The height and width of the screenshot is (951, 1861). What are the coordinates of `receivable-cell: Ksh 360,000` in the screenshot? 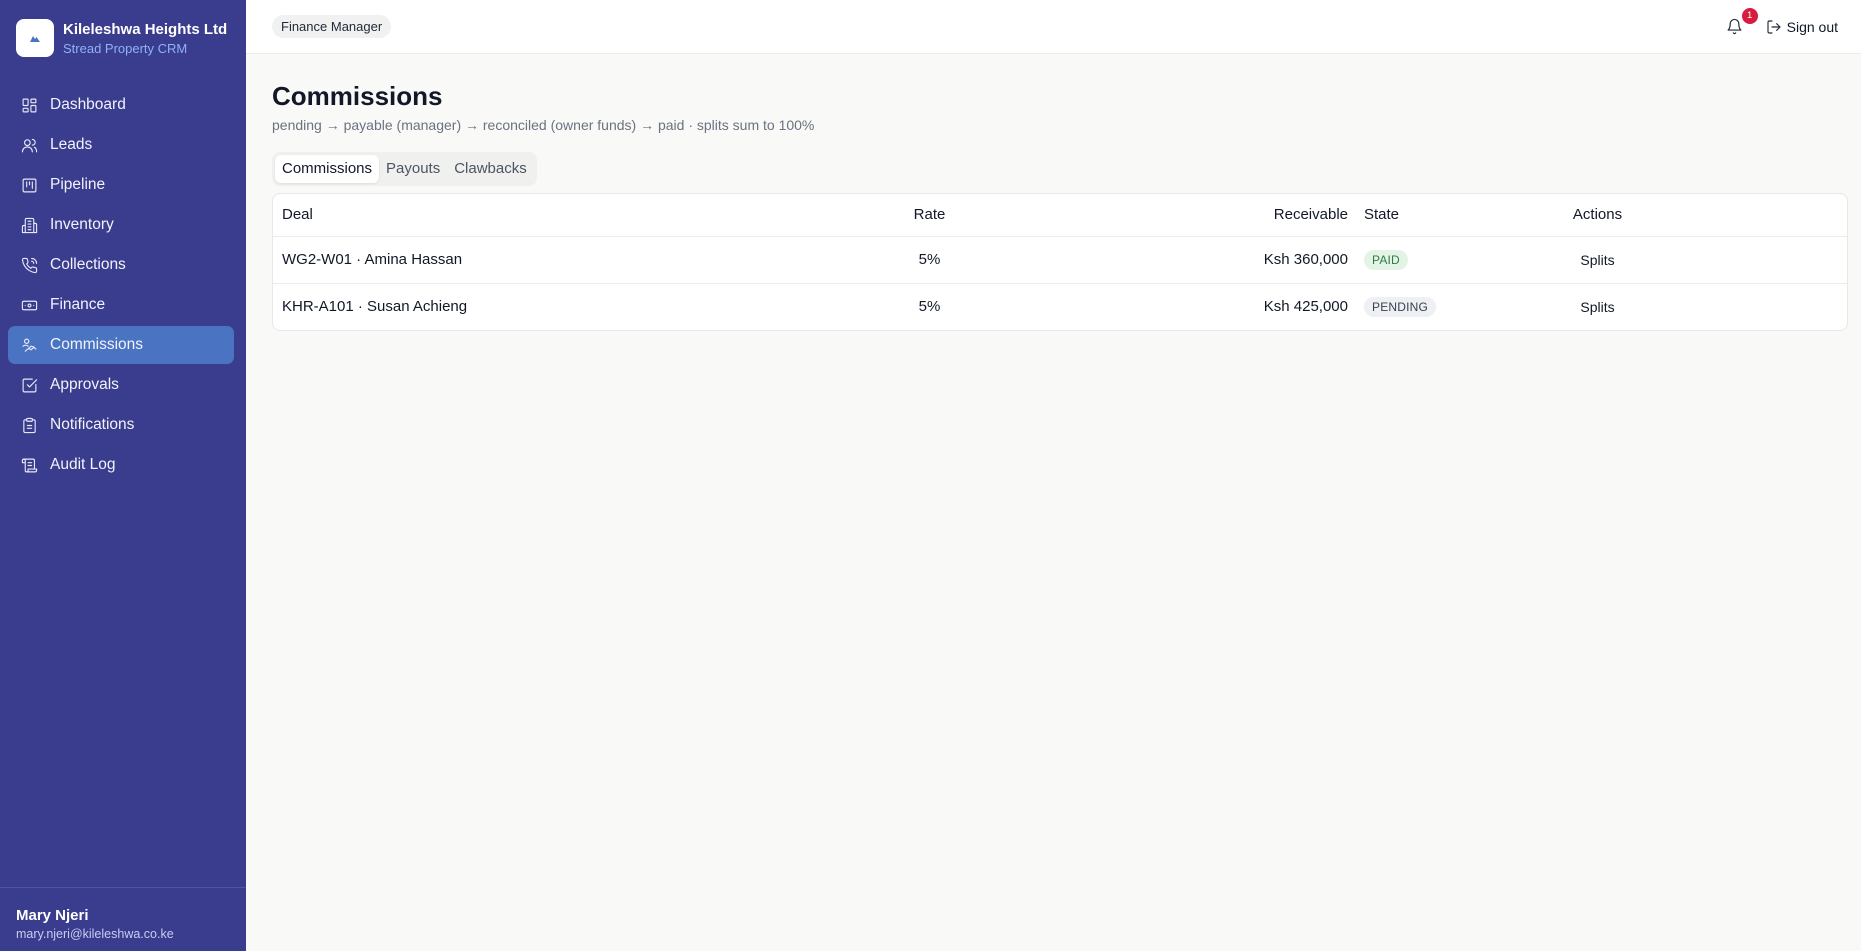 It's located at (1163, 260).